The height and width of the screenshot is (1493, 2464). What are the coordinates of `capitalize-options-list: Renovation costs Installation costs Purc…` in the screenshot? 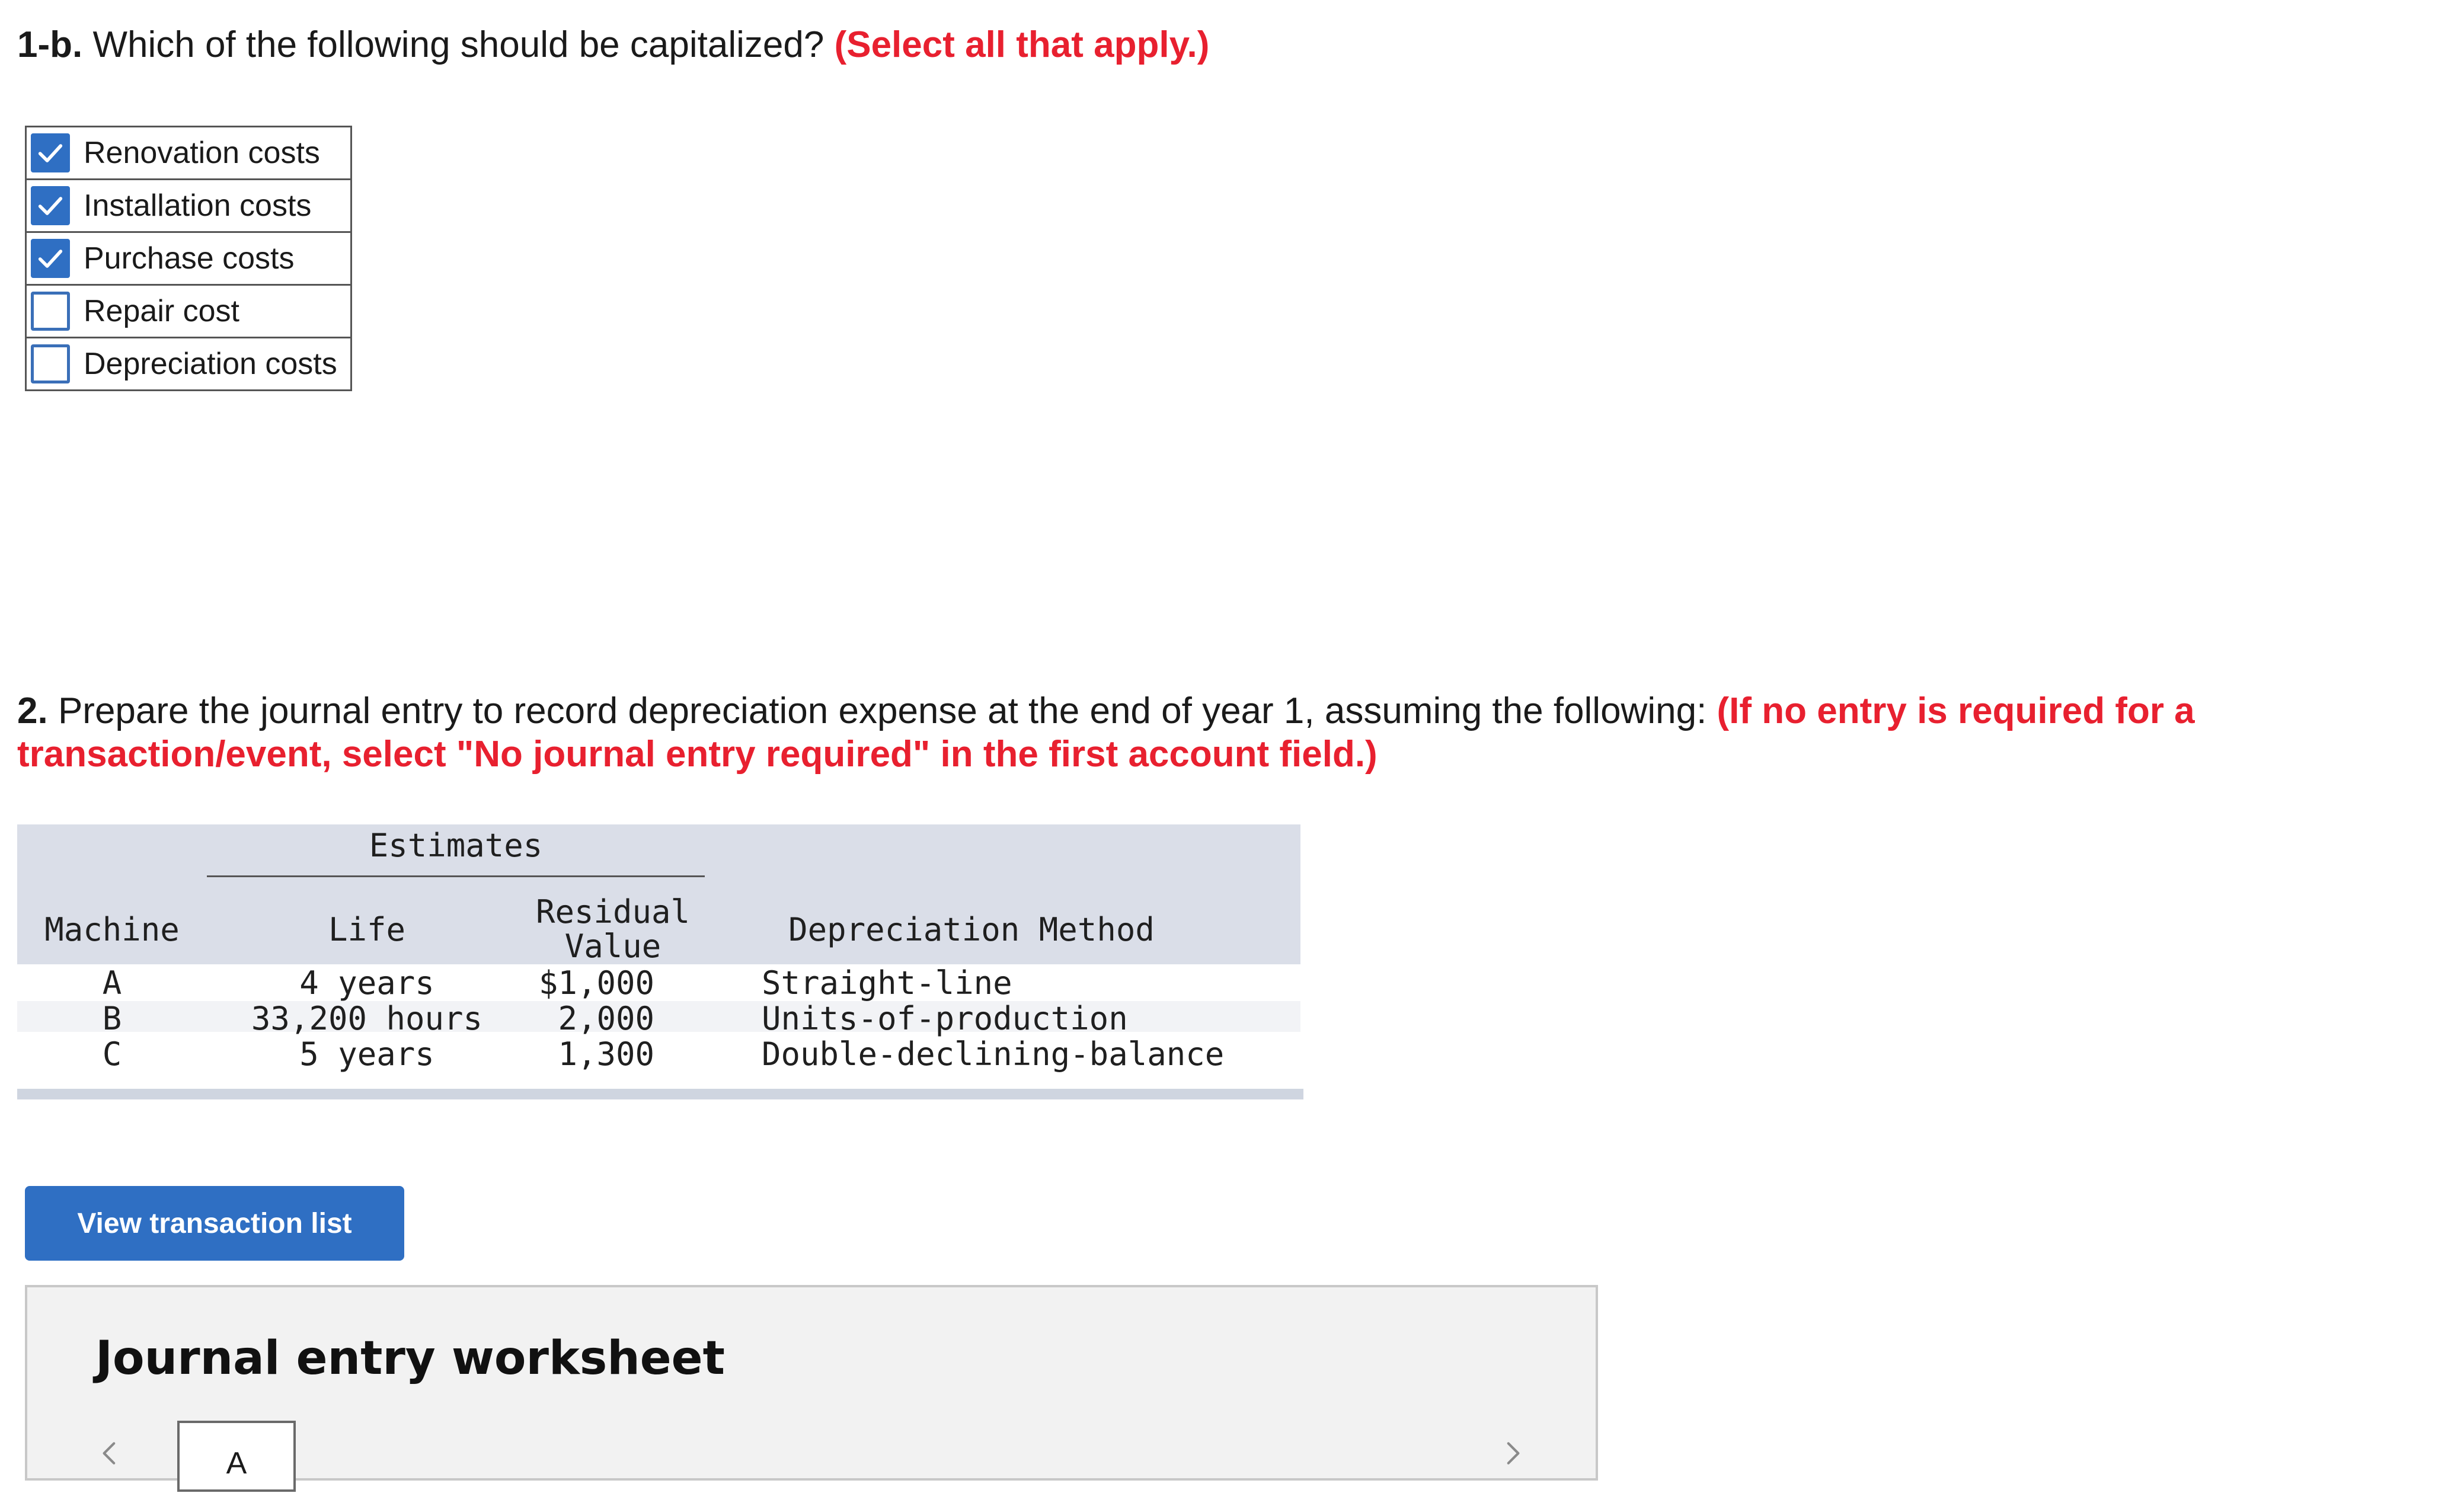 It's located at (189, 258).